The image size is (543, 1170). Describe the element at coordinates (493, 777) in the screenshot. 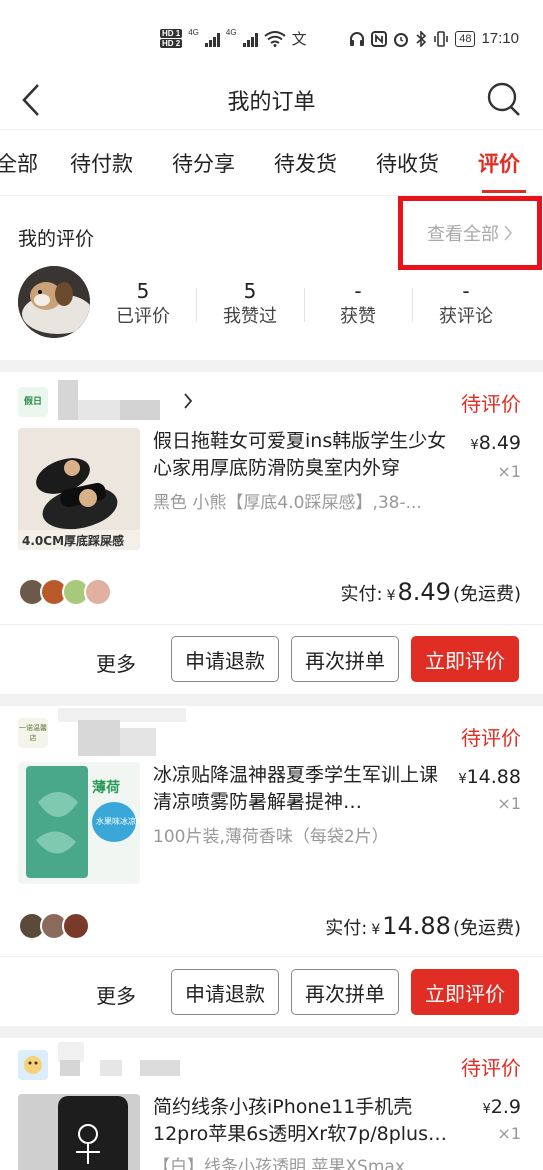

I see `price-value: 14.88` at that location.